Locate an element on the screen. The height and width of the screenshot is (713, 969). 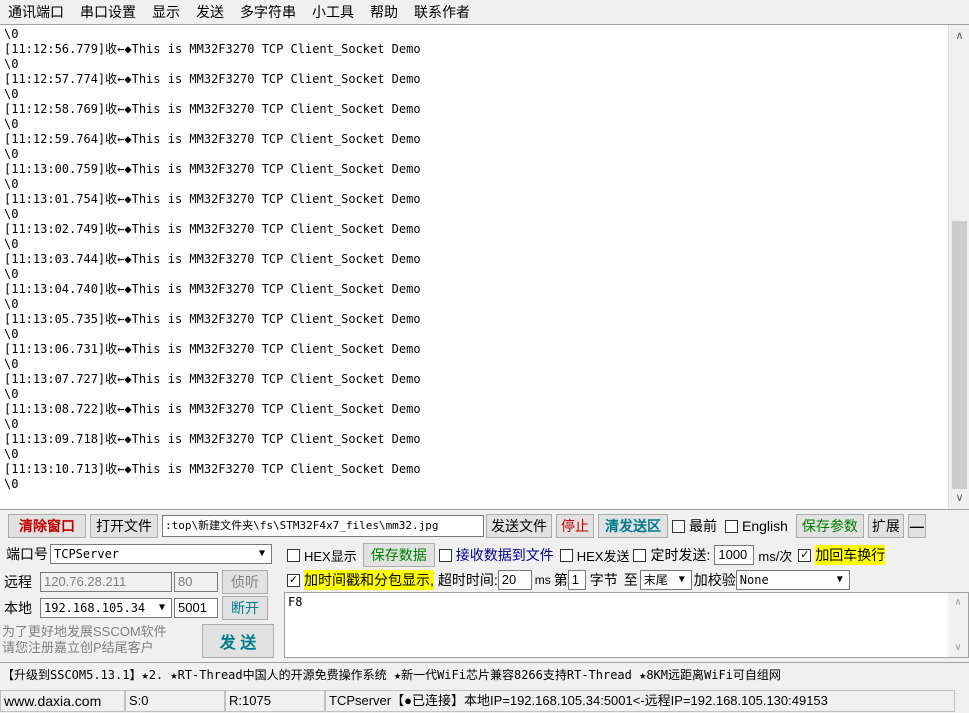
menu-display: 显示 is located at coordinates (166, 12).